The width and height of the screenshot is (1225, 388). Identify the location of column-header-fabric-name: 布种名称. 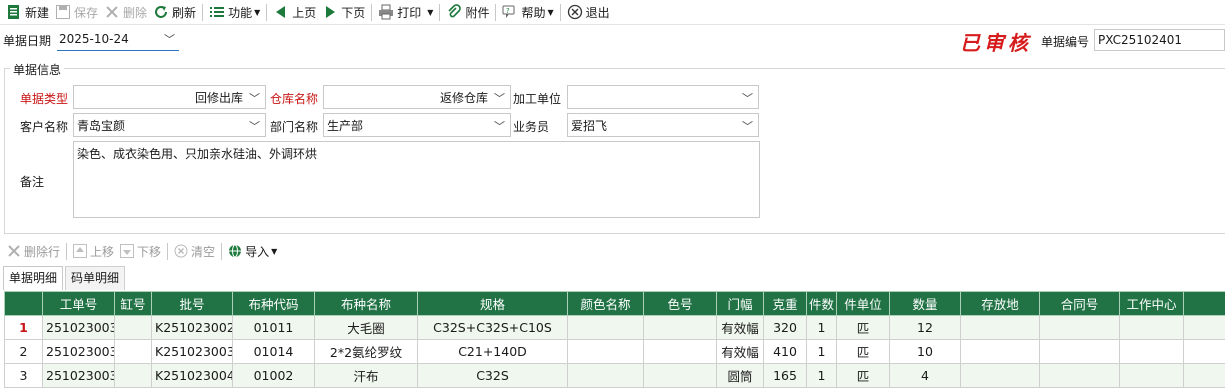
(366, 303).